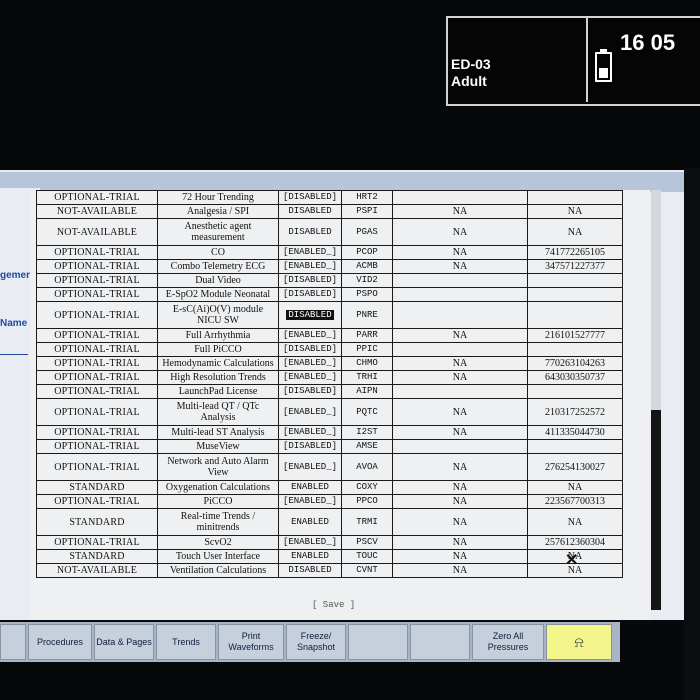 Image resolution: width=700 pixels, height=700 pixels. Describe the element at coordinates (251, 642) in the screenshot. I see `taskbar-button-print-waveforms: Print Waveforms` at that location.